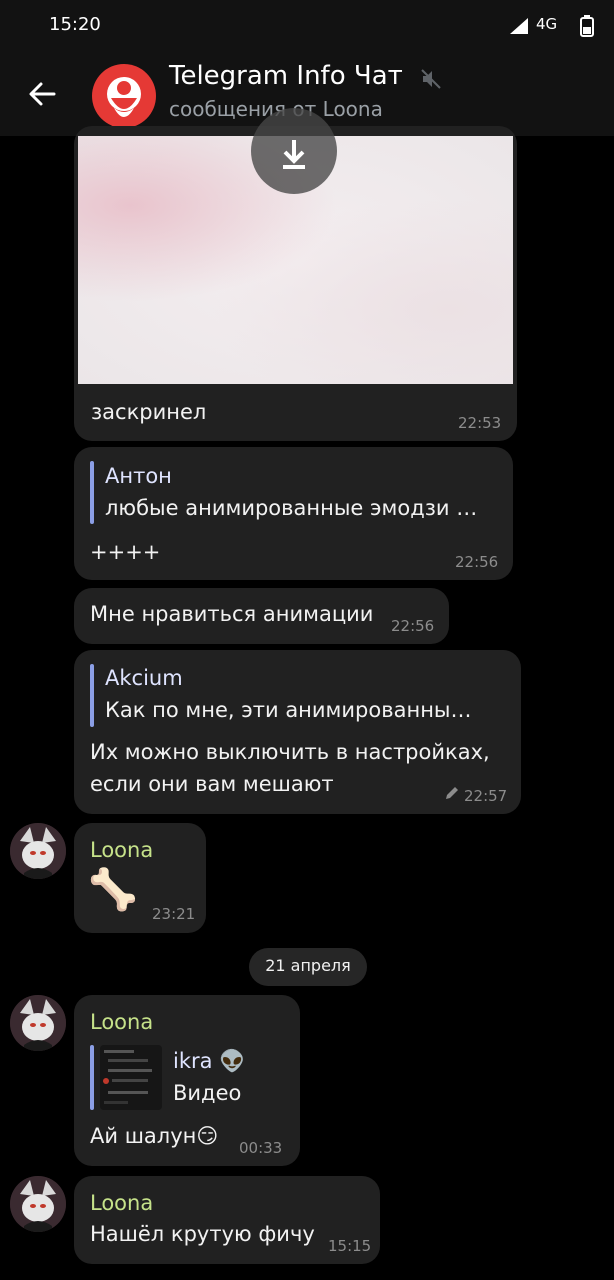 Image resolution: width=614 pixels, height=1280 pixels. I want to click on reply-video-thumbnail, so click(131, 1077).